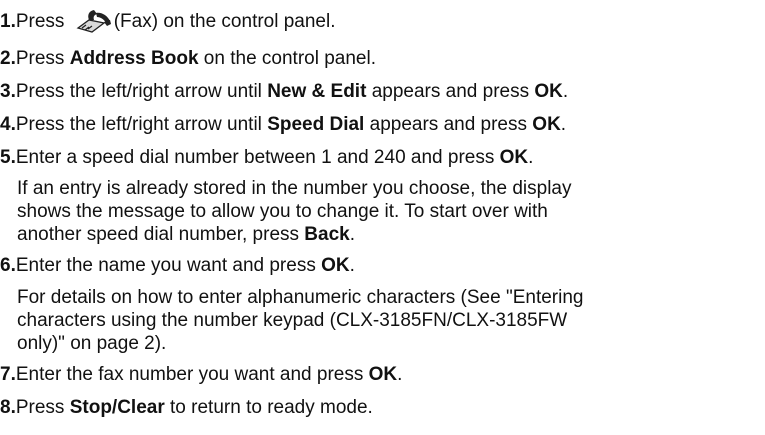 The image size is (765, 435). I want to click on note-text: ., so click(352, 234).